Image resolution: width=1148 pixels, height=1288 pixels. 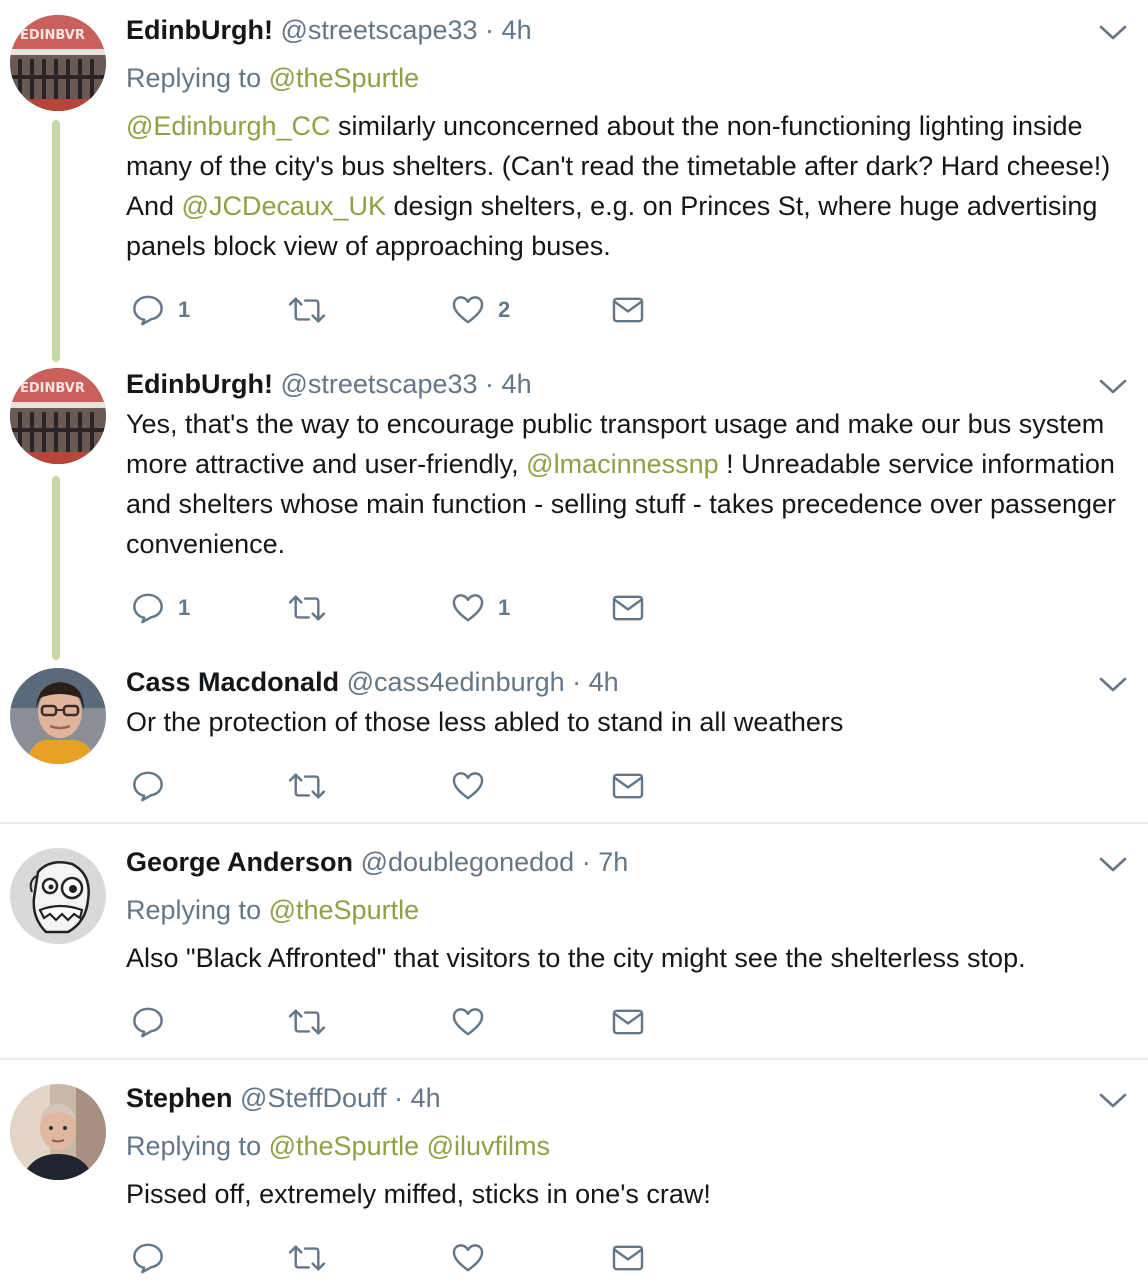 I want to click on replying-to: Replying to @theSpurtle @iluvfilms, so click(x=338, y=1146).